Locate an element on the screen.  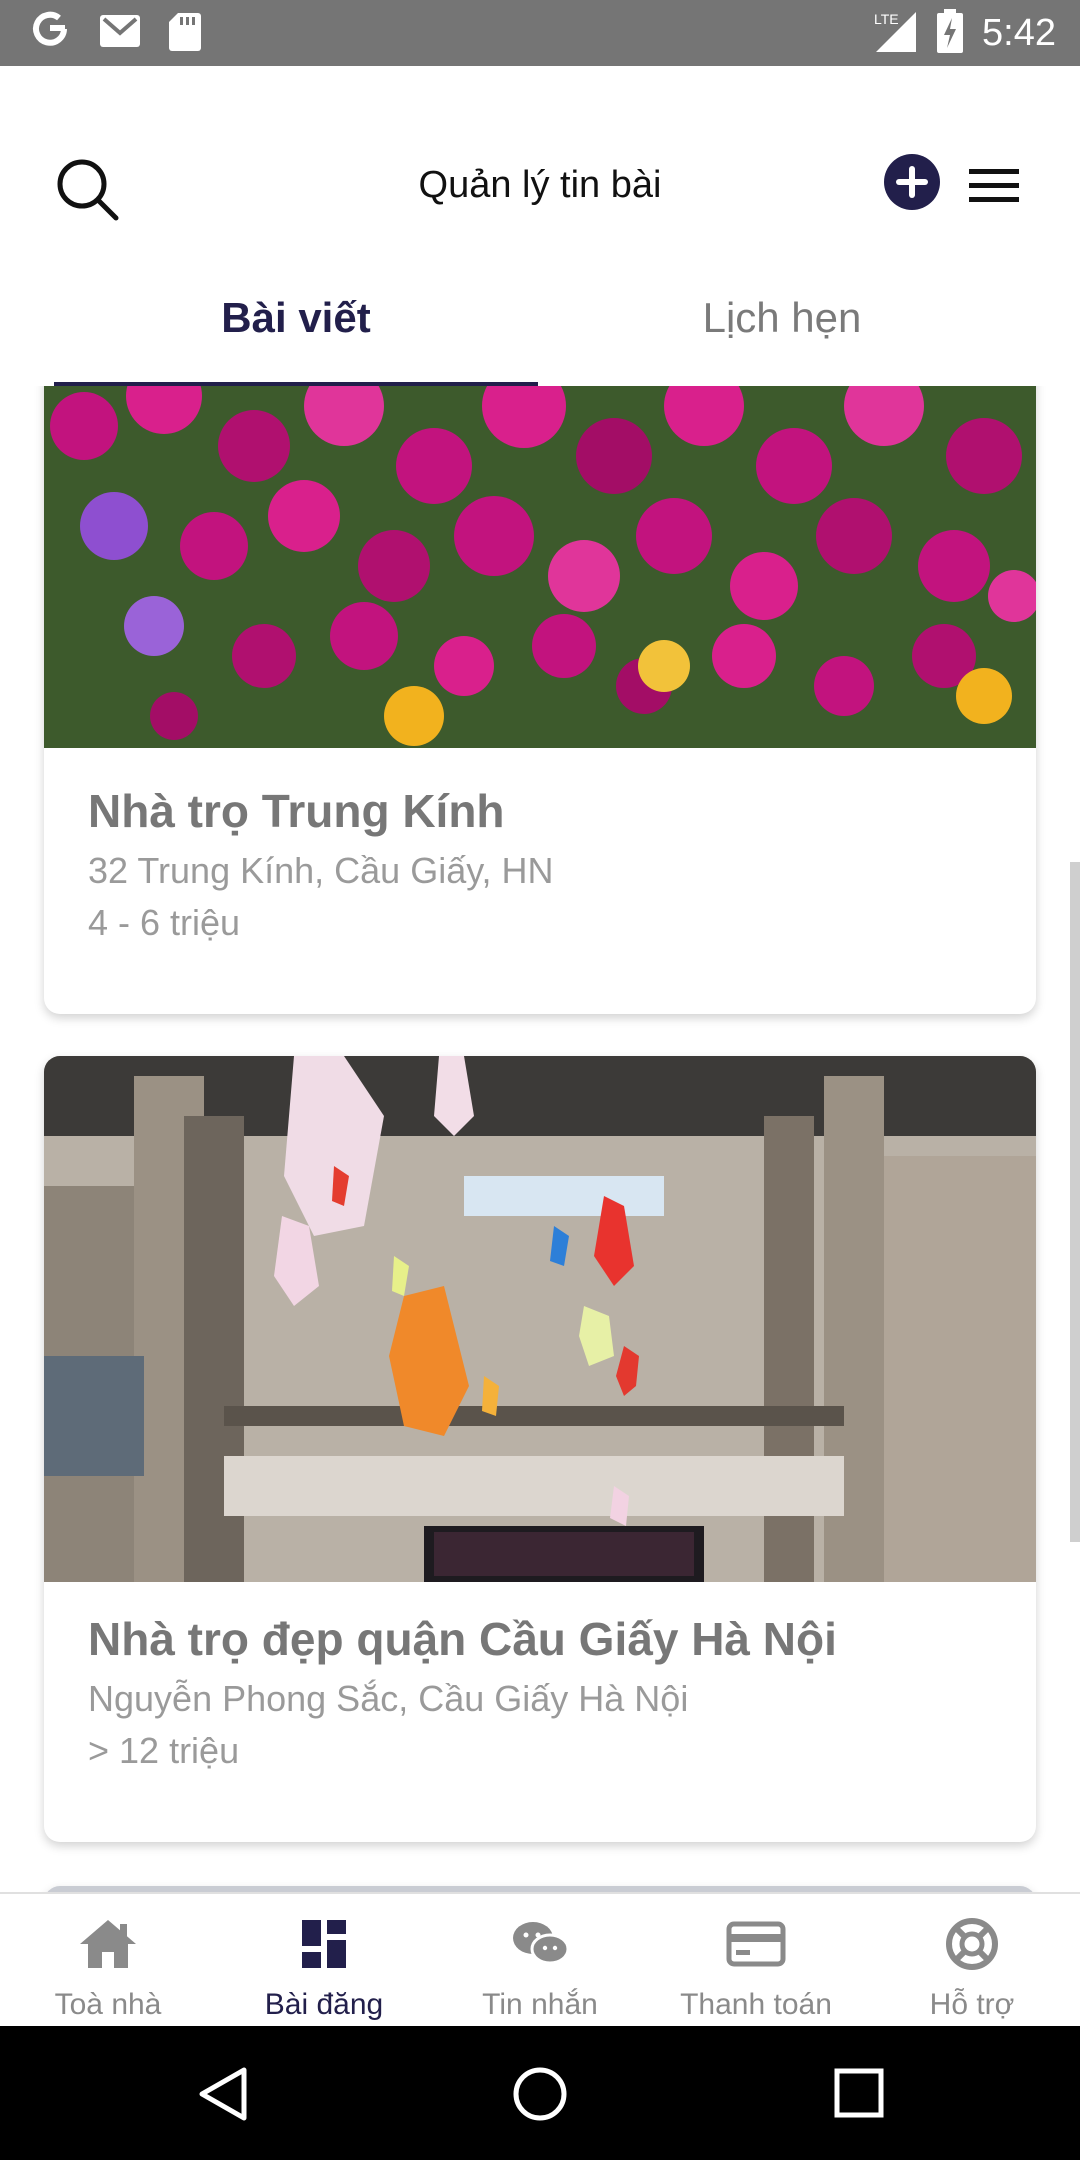
nav-item-payment: Thanh toán is located at coordinates (756, 1961).